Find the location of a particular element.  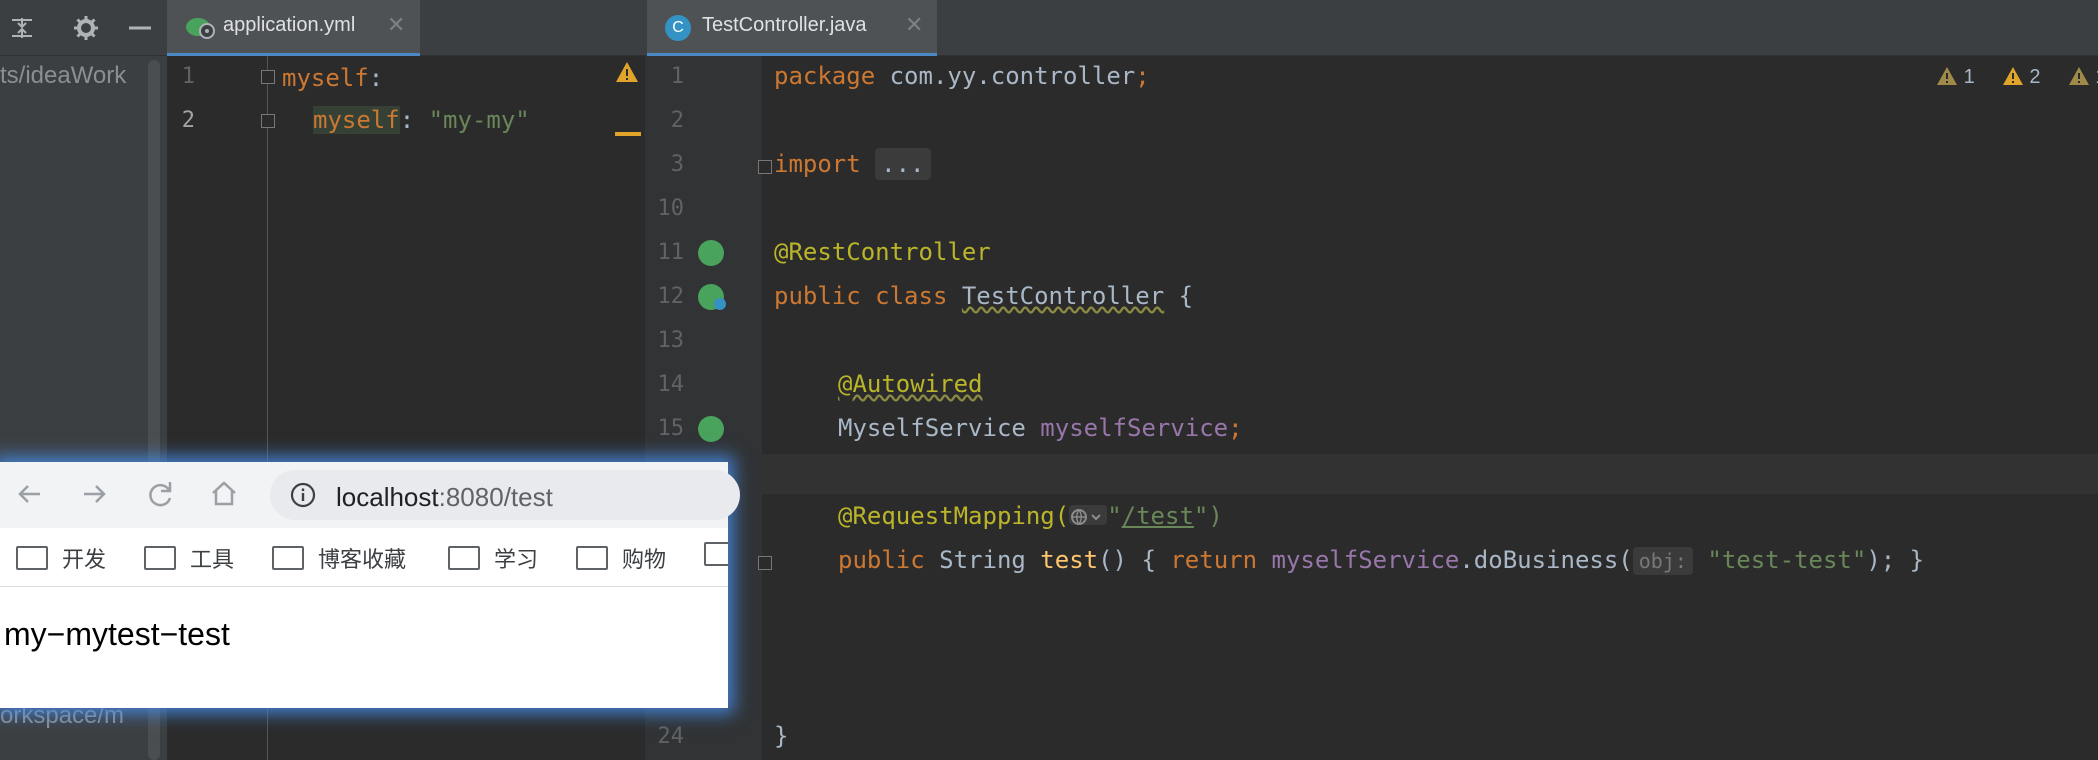

line-number: 11 is located at coordinates (671, 252).